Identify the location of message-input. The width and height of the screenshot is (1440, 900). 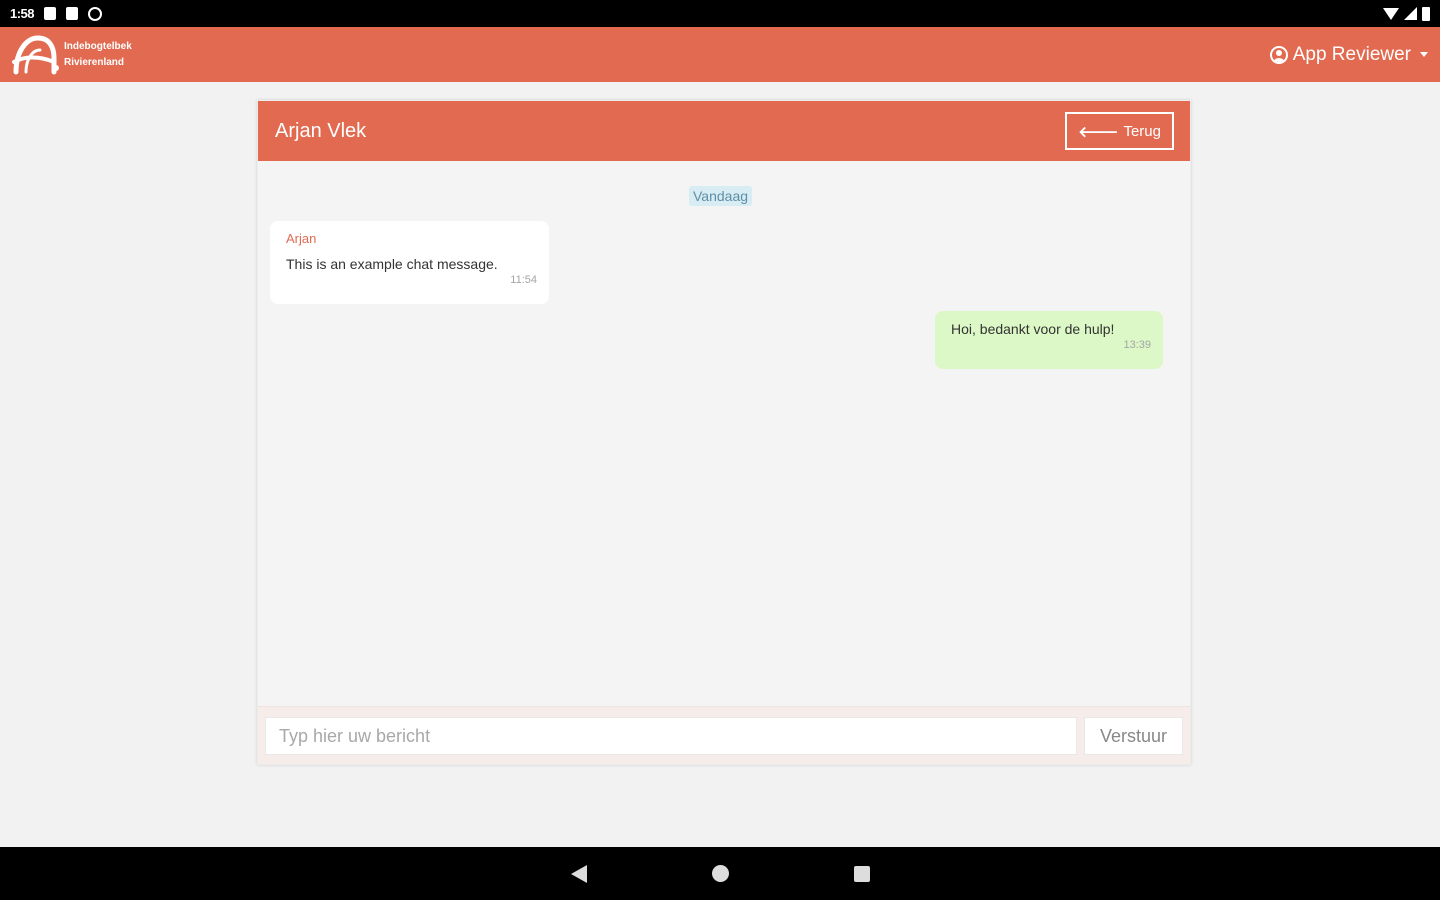
(671, 736).